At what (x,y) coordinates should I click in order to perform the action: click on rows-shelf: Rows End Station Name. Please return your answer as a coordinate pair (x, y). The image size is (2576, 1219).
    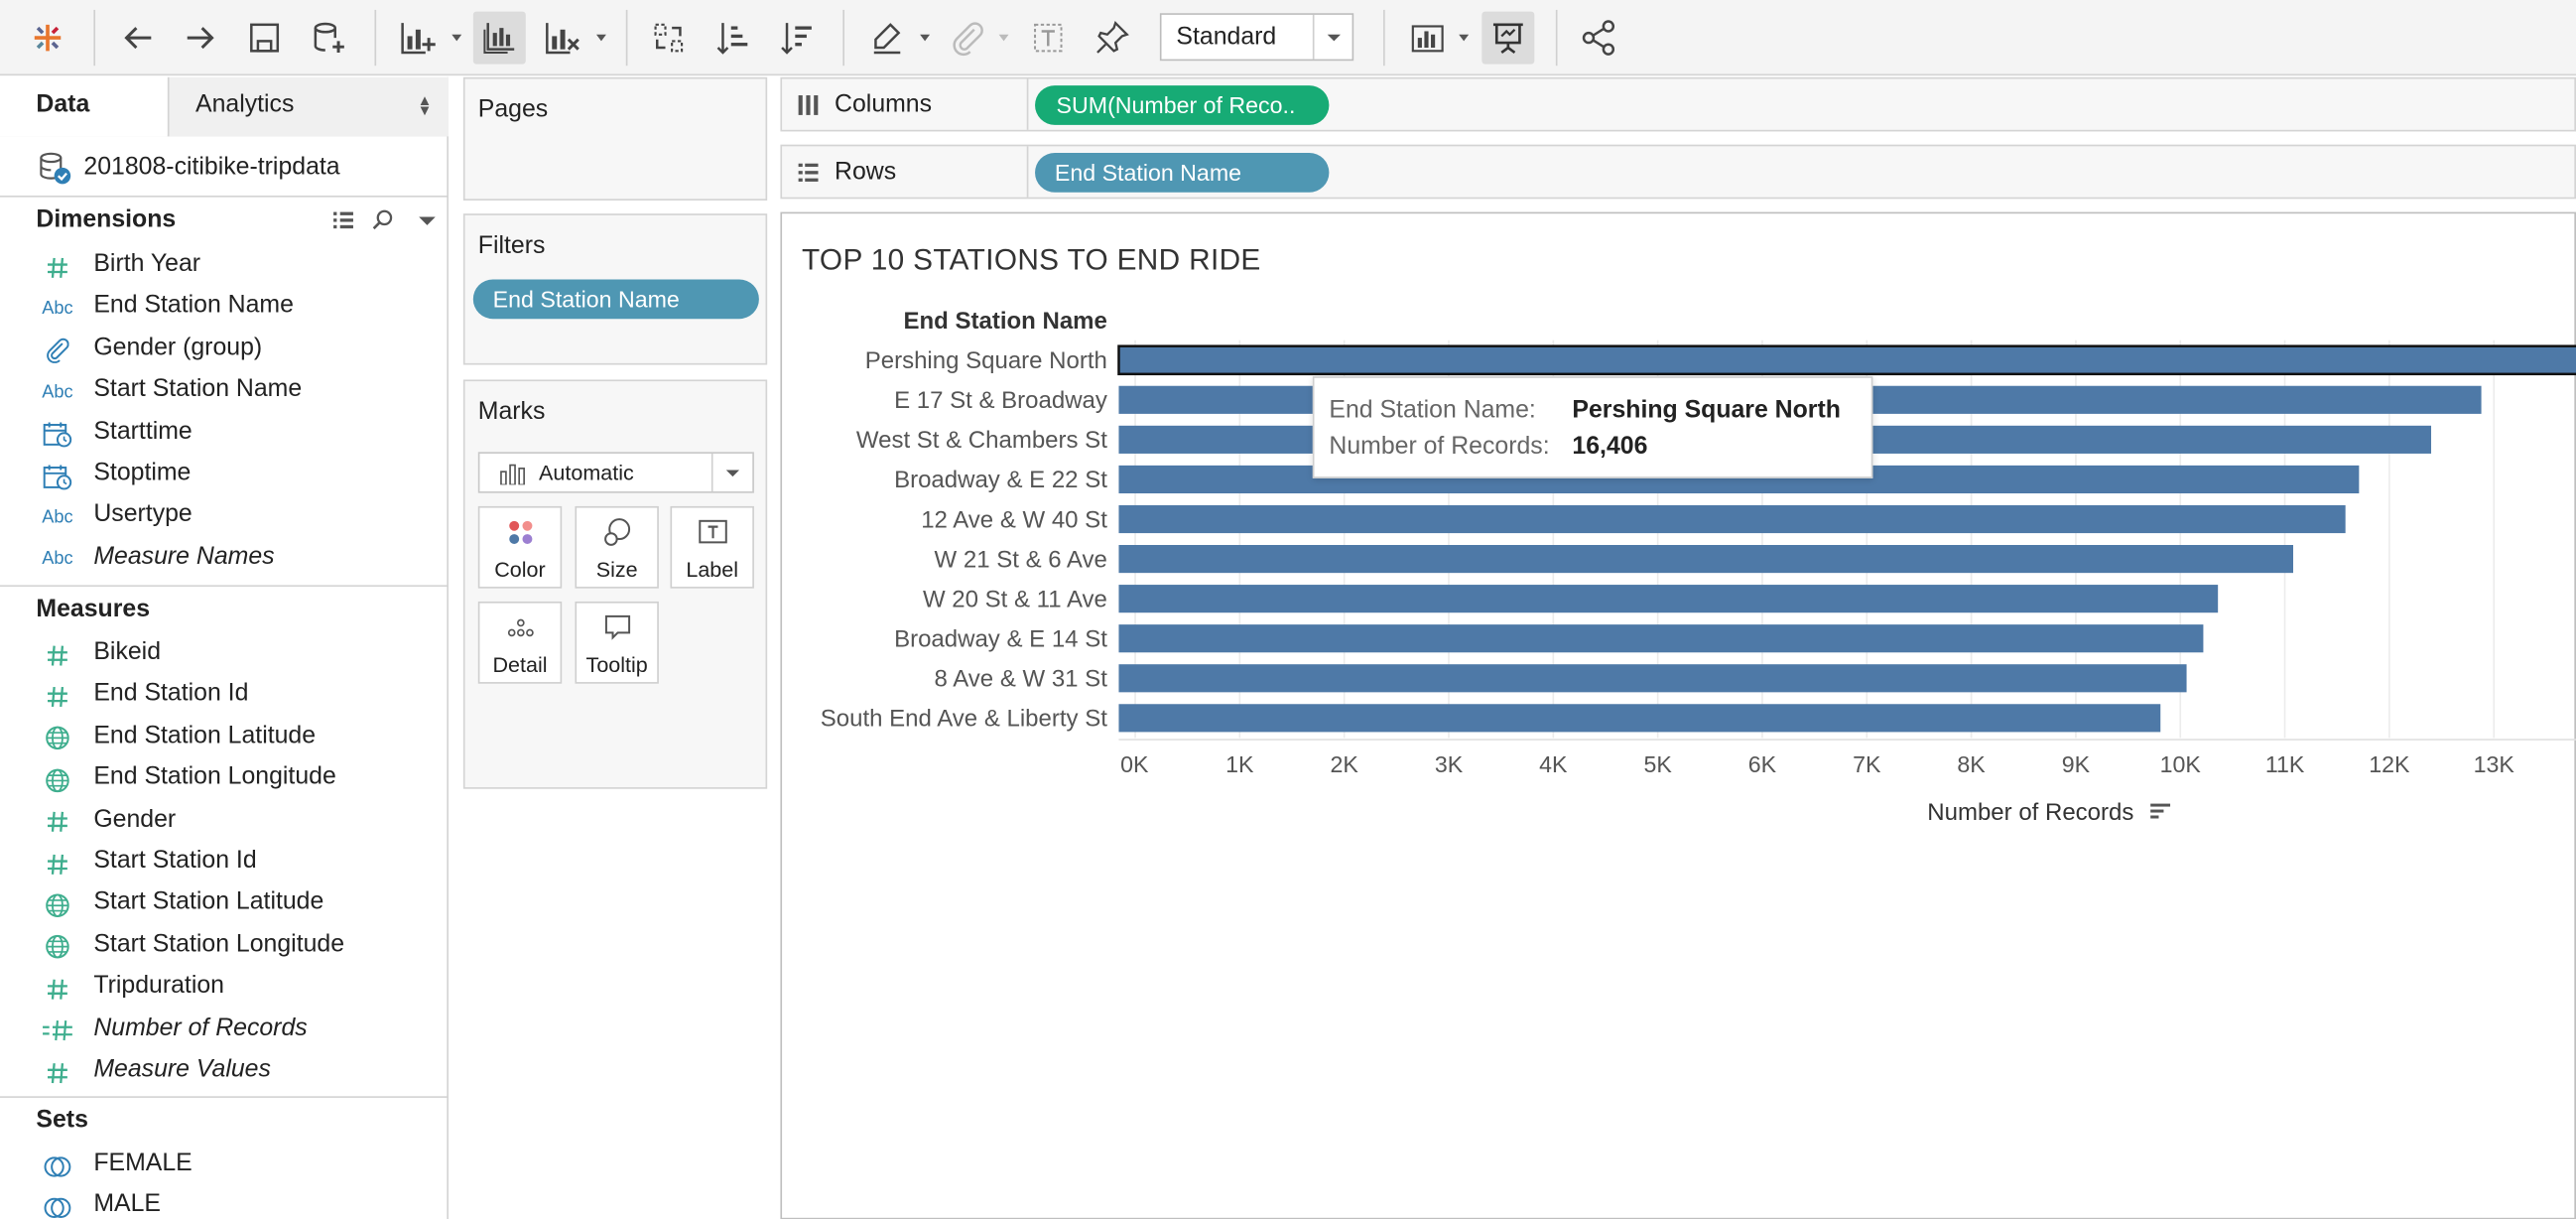
    Looking at the image, I should click on (1678, 172).